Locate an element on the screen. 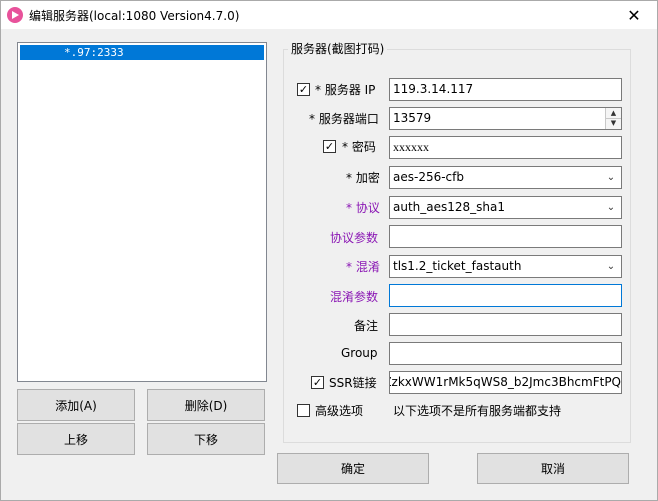 This screenshot has height=501, width=658. password-checkbox: ✓ is located at coordinates (329, 146).